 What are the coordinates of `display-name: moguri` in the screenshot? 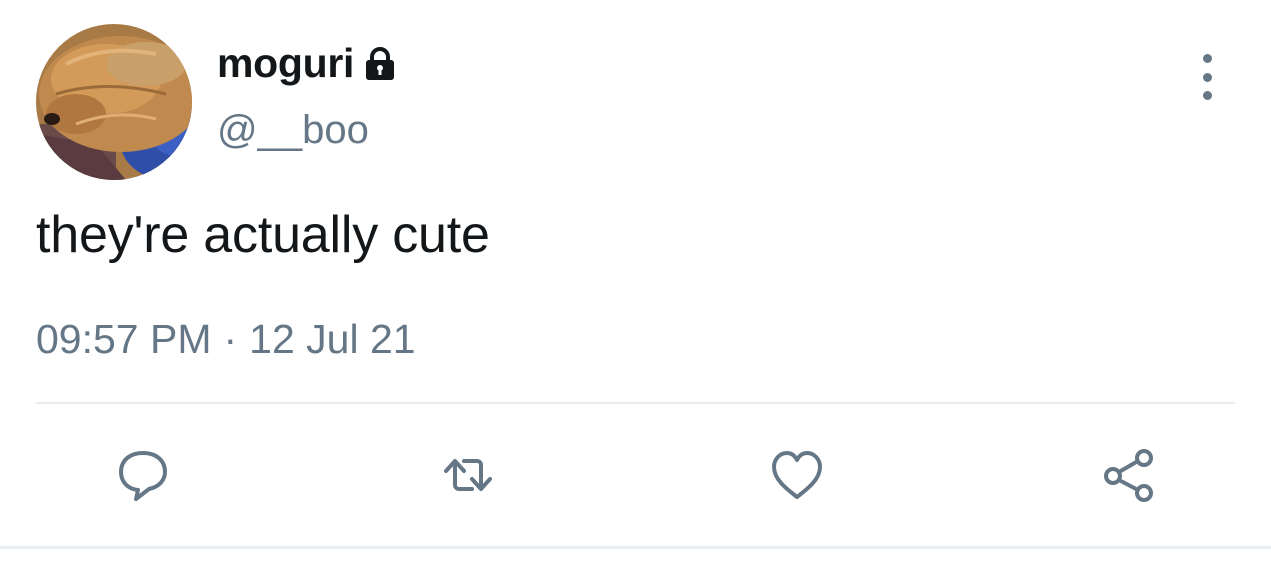 It's located at (285, 63).